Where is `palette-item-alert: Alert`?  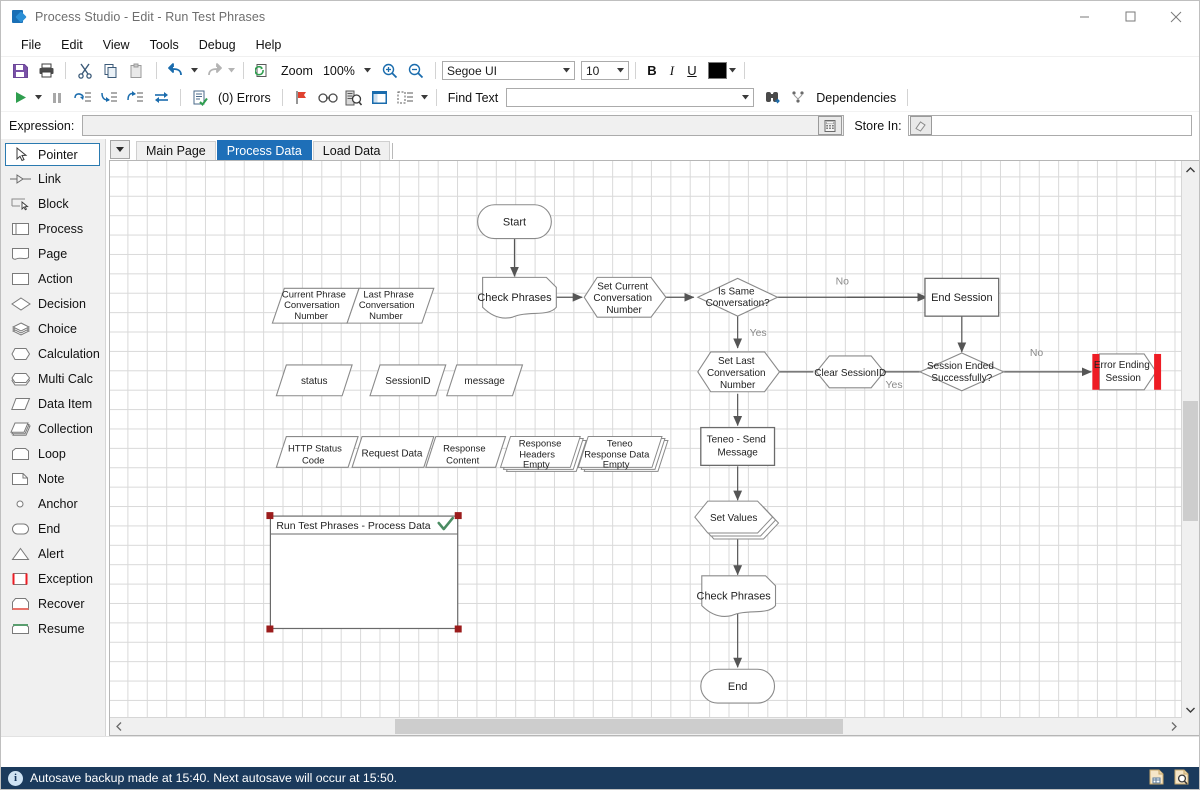 palette-item-alert: Alert is located at coordinates (53, 553).